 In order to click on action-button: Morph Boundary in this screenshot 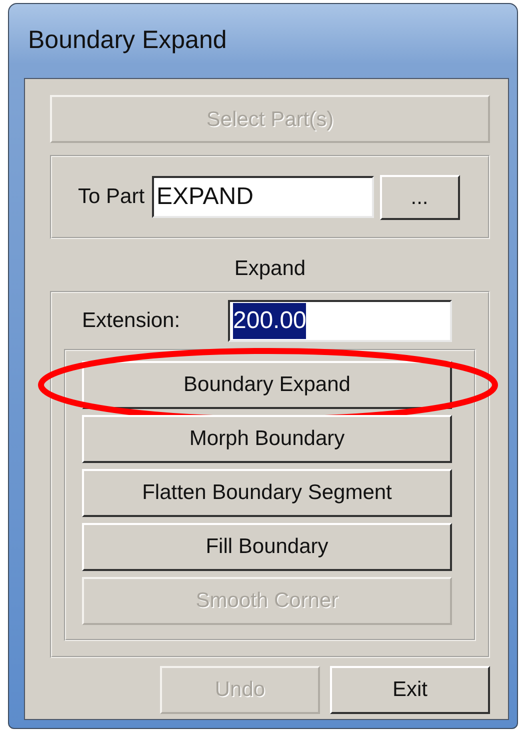, I will do `click(267, 438)`.